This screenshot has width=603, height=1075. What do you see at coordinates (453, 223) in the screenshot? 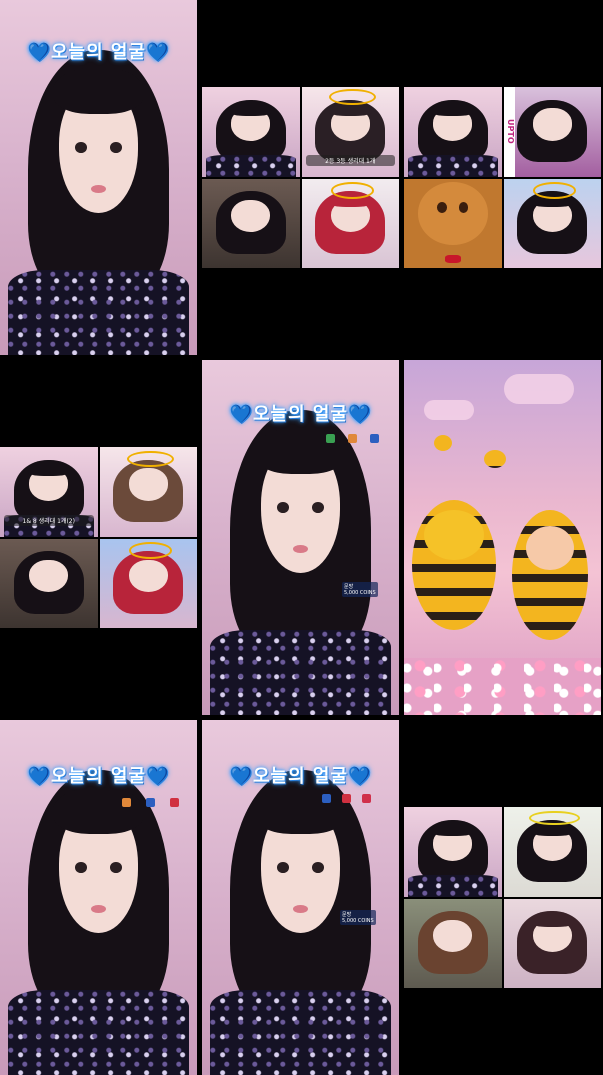
I see `gingerbread-image` at bounding box center [453, 223].